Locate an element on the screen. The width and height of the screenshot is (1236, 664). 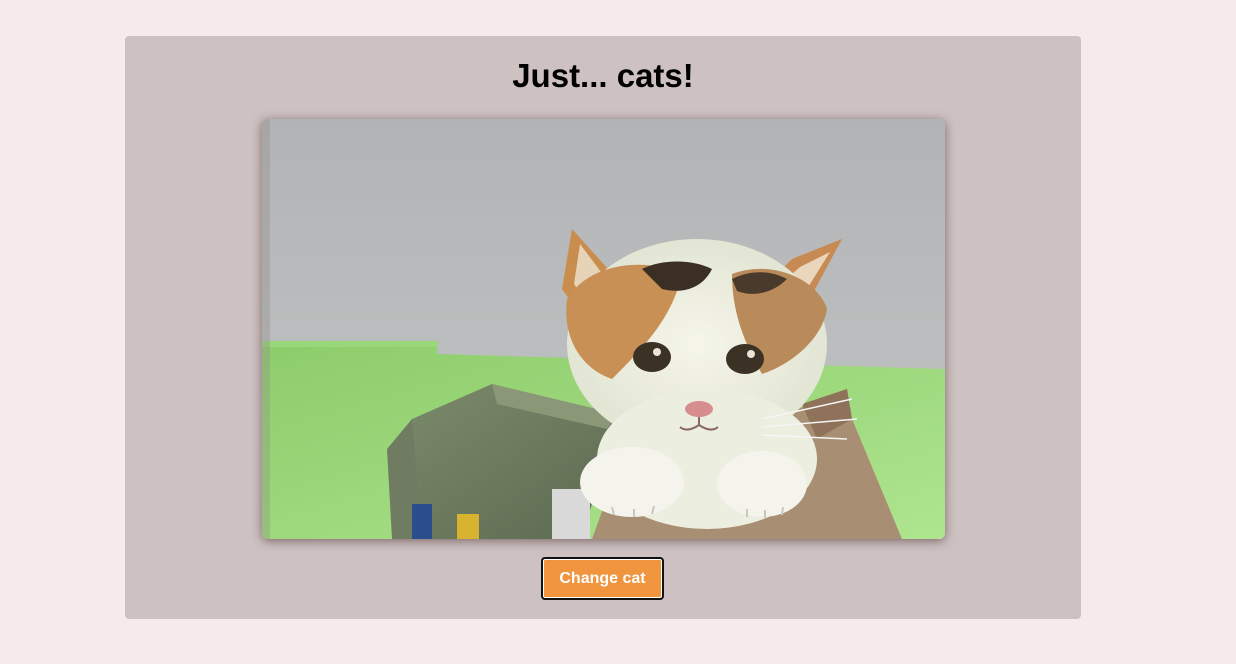
change-cat-button: Change cat is located at coordinates (602, 578).